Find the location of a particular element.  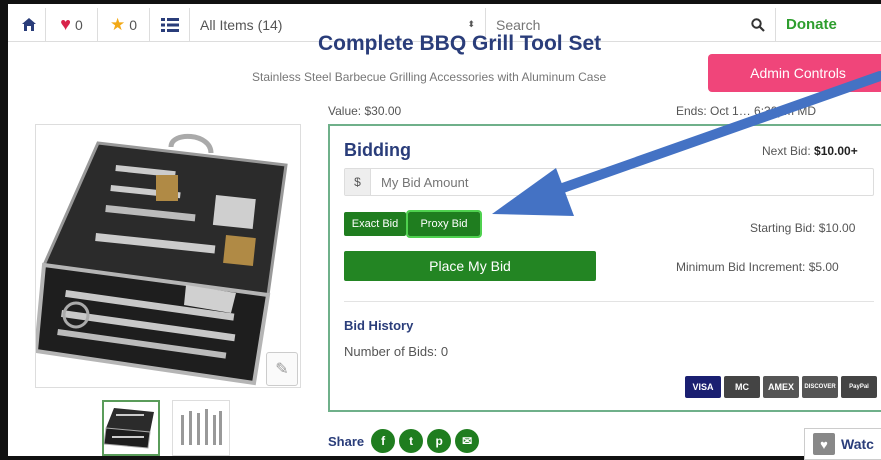

item-title: Complete BBQ Grill Tool Set is located at coordinates (460, 43).